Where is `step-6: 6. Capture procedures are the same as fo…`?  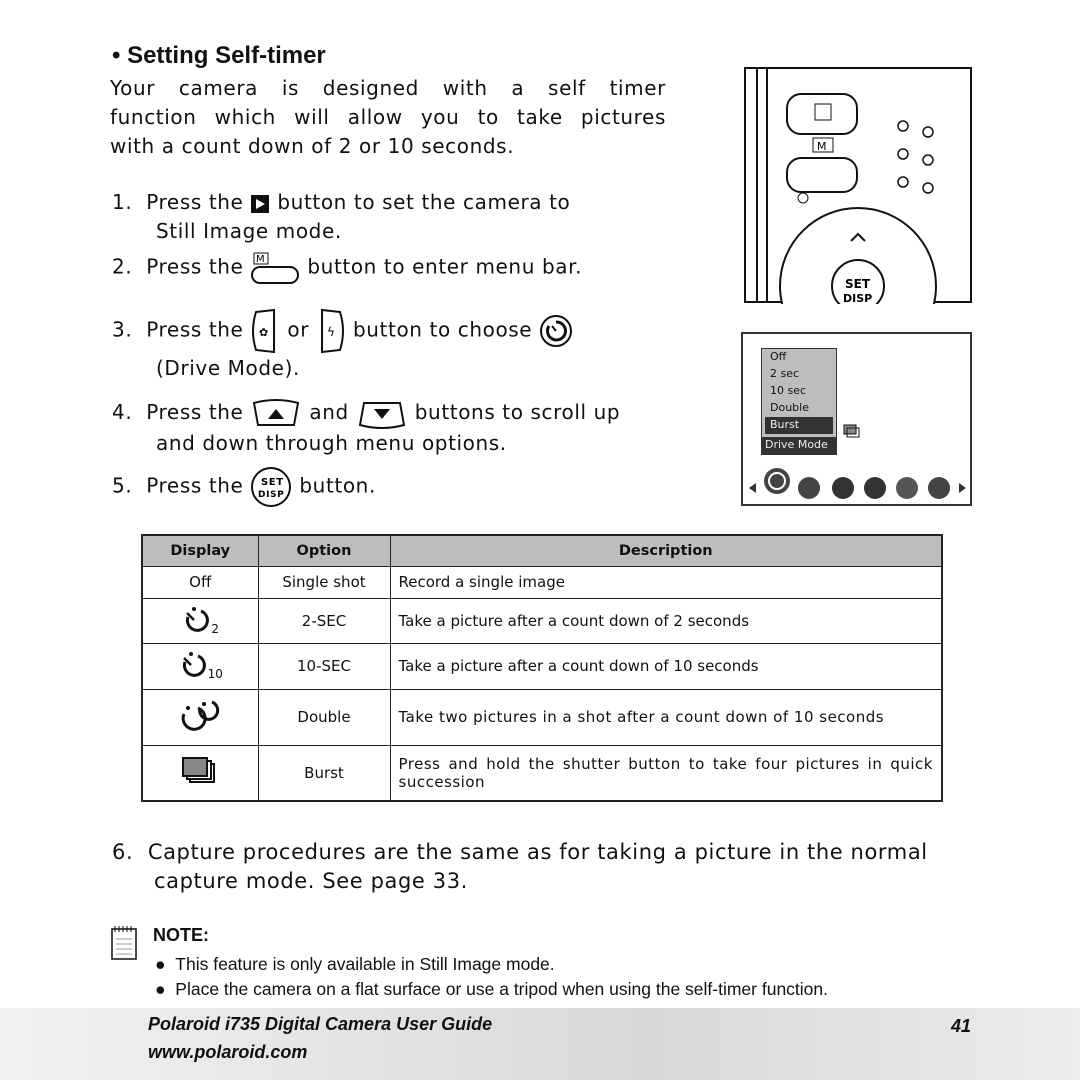
step-6: 6. Capture procedures are the same as fo… is located at coordinates (520, 866).